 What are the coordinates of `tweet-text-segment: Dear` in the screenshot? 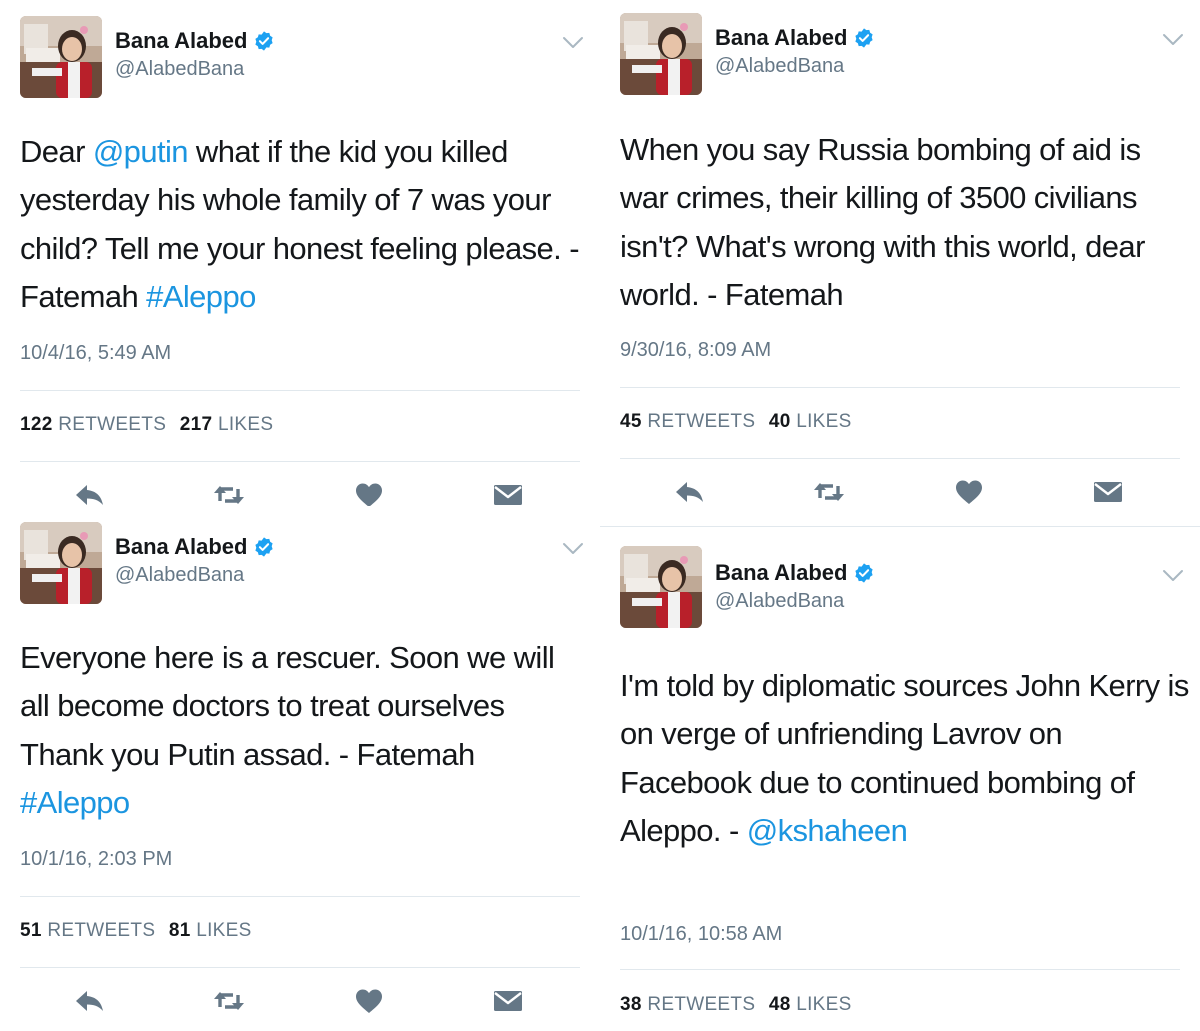 It's located at (56, 151).